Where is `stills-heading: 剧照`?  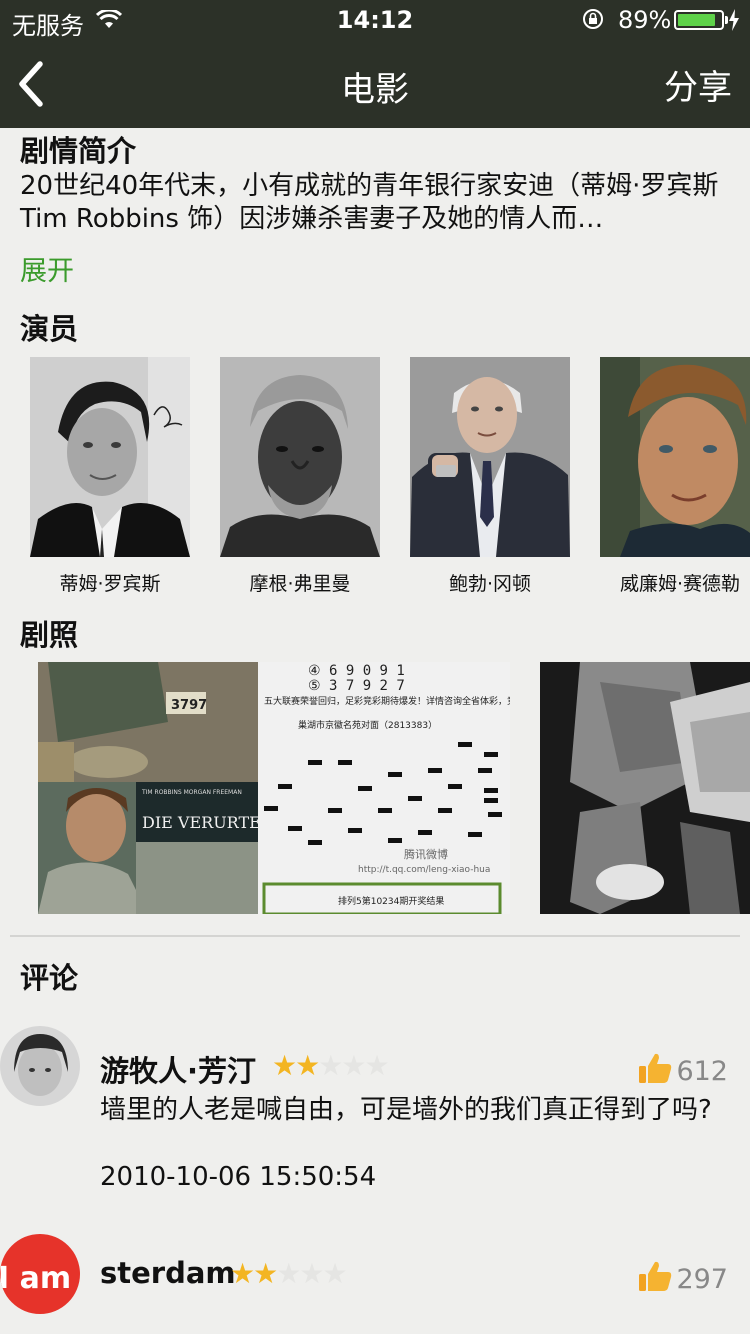 stills-heading: 剧照 is located at coordinates (49, 635).